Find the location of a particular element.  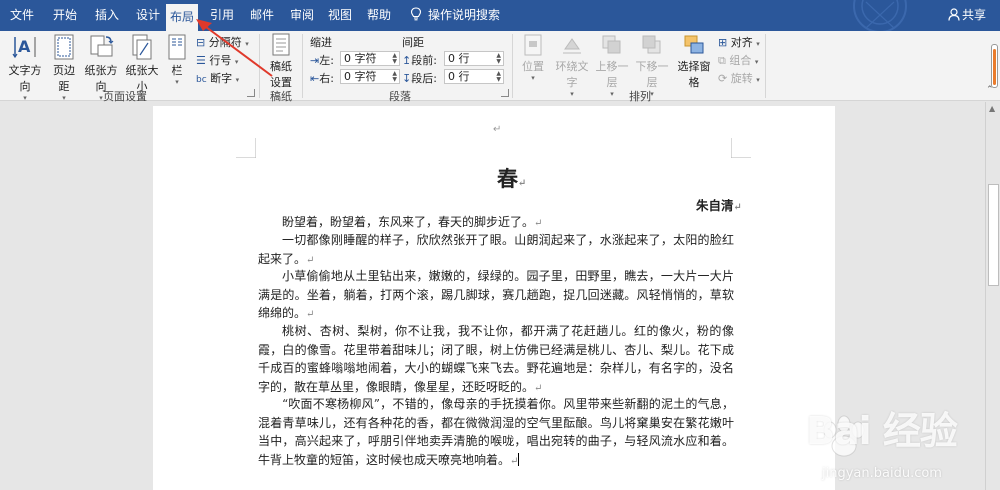

breaks-icon: ⊟ is located at coordinates (201, 42).